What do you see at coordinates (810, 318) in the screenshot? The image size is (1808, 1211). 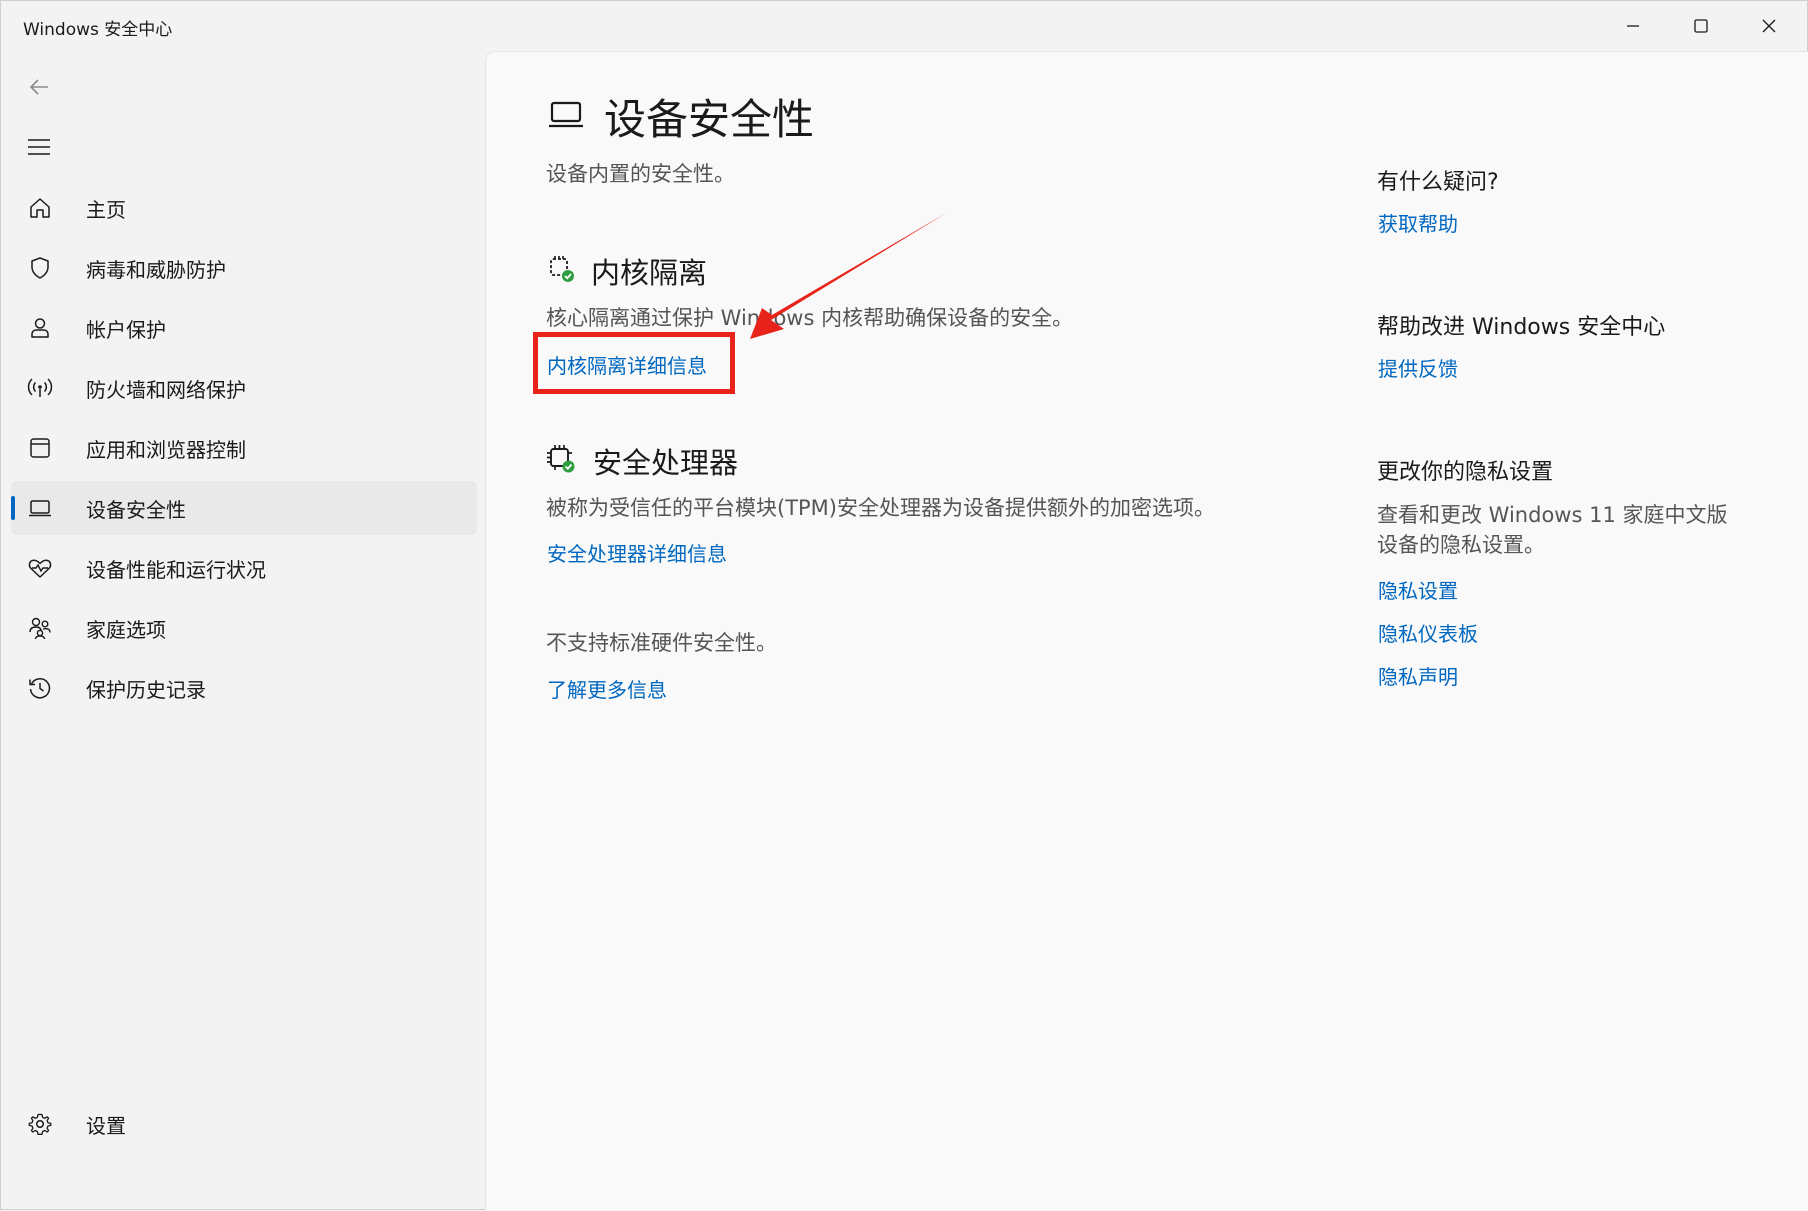 I see `core-isolation-desc: 核心隔离通过保护 Windows 内核帮助确保设备的安全。` at bounding box center [810, 318].